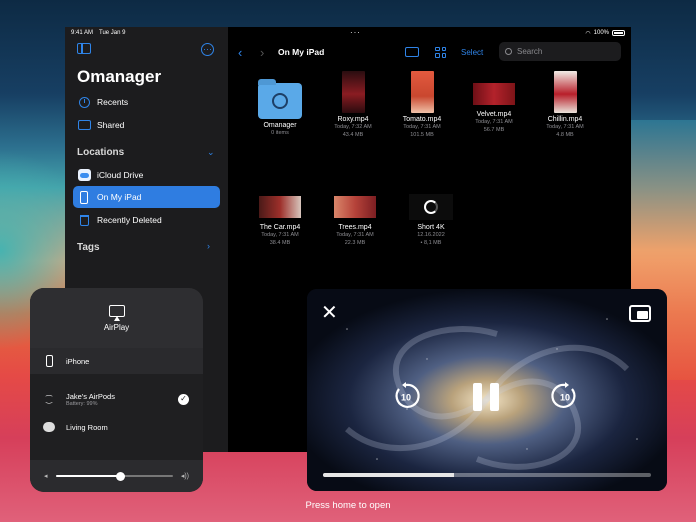 Image resolution: width=696 pixels, height=522 pixels. I want to click on sidebar-toggle-icon, so click(84, 48).